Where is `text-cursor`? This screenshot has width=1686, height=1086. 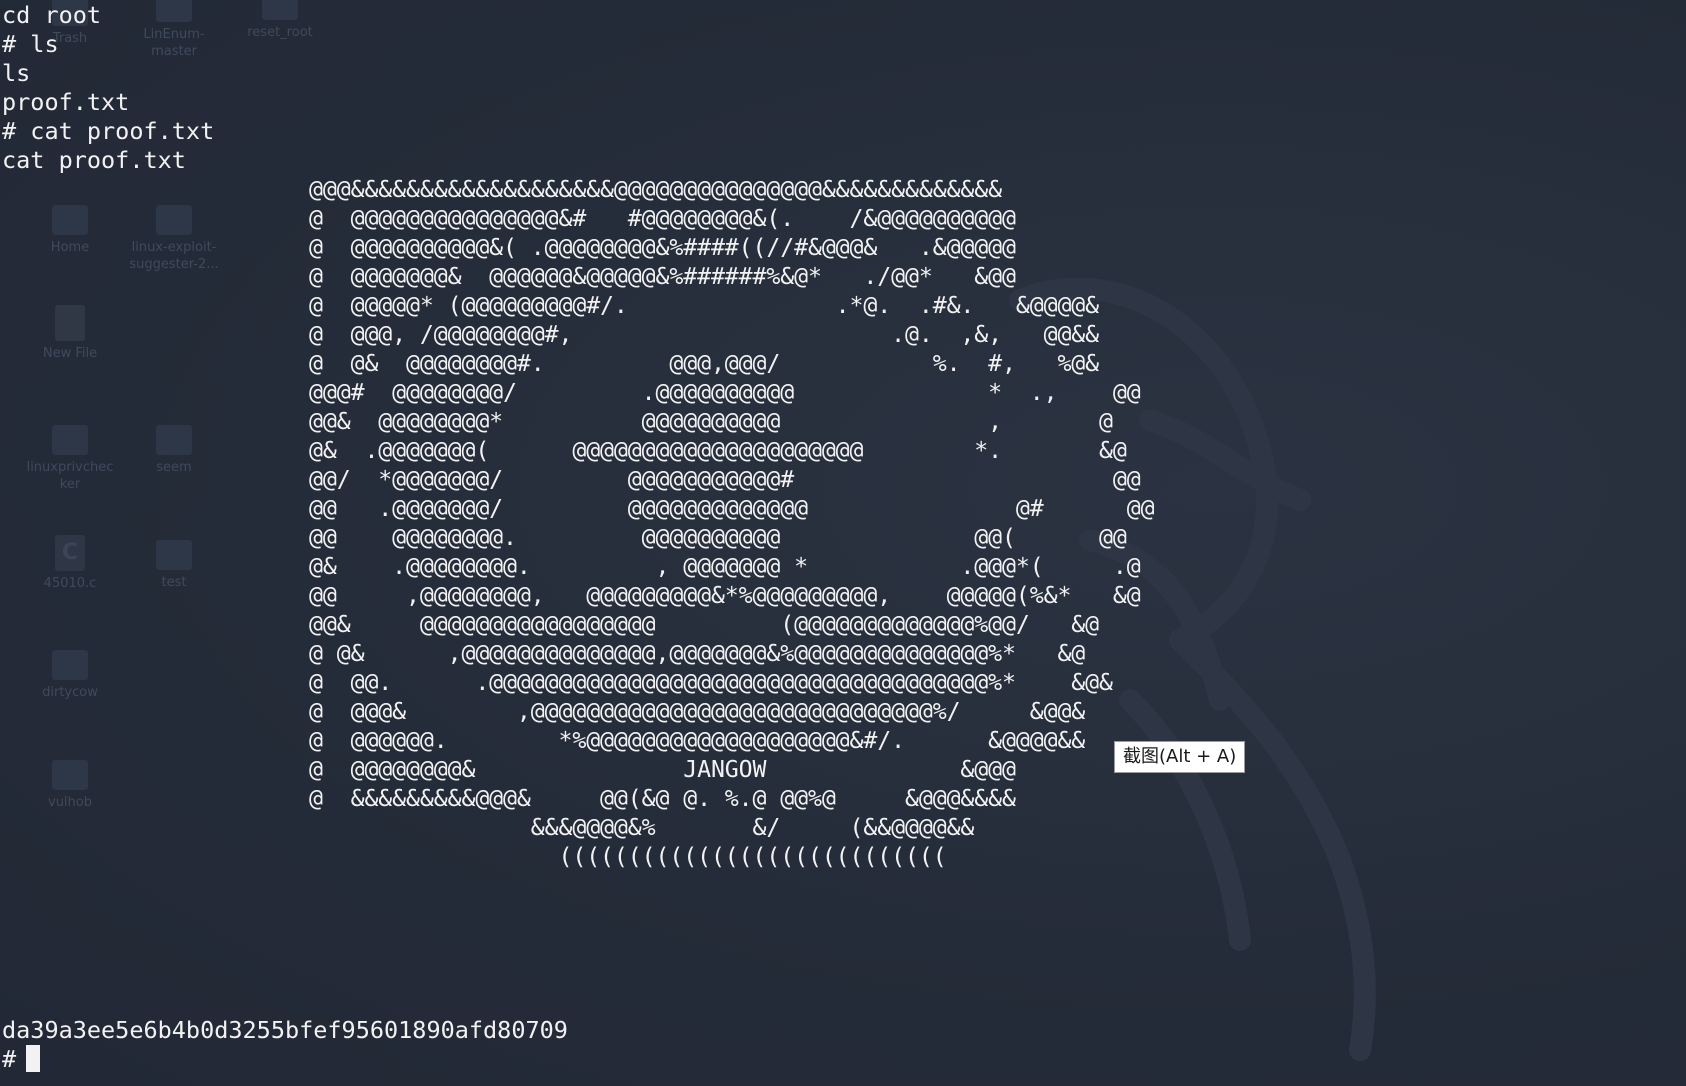
text-cursor is located at coordinates (33, 1058).